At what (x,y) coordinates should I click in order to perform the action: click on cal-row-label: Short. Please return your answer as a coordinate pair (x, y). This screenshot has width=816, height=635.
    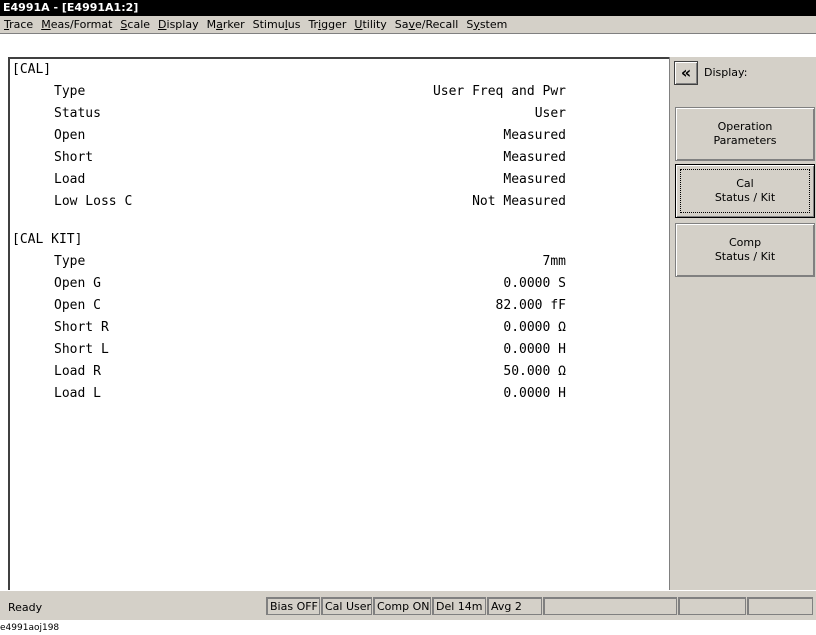
    Looking at the image, I should click on (74, 157).